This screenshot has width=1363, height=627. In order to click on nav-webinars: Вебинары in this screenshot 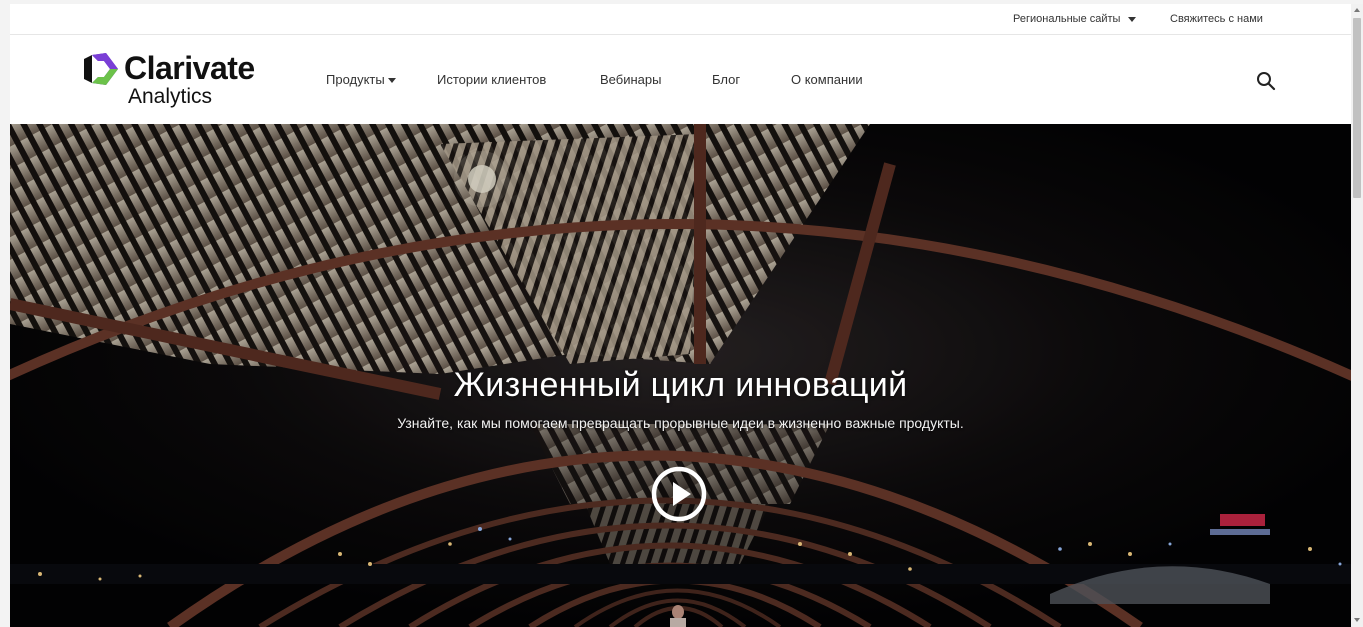, I will do `click(630, 79)`.